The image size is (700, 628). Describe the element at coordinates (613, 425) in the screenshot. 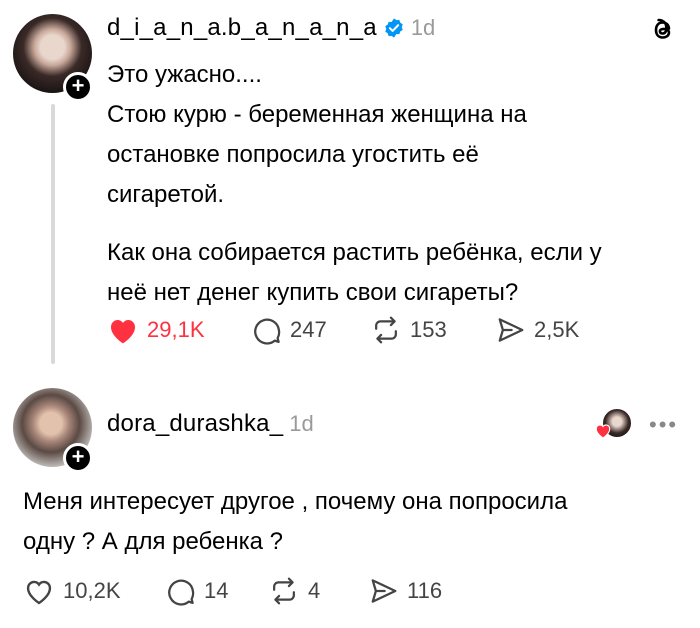

I see `liked-by-author-indicator` at that location.